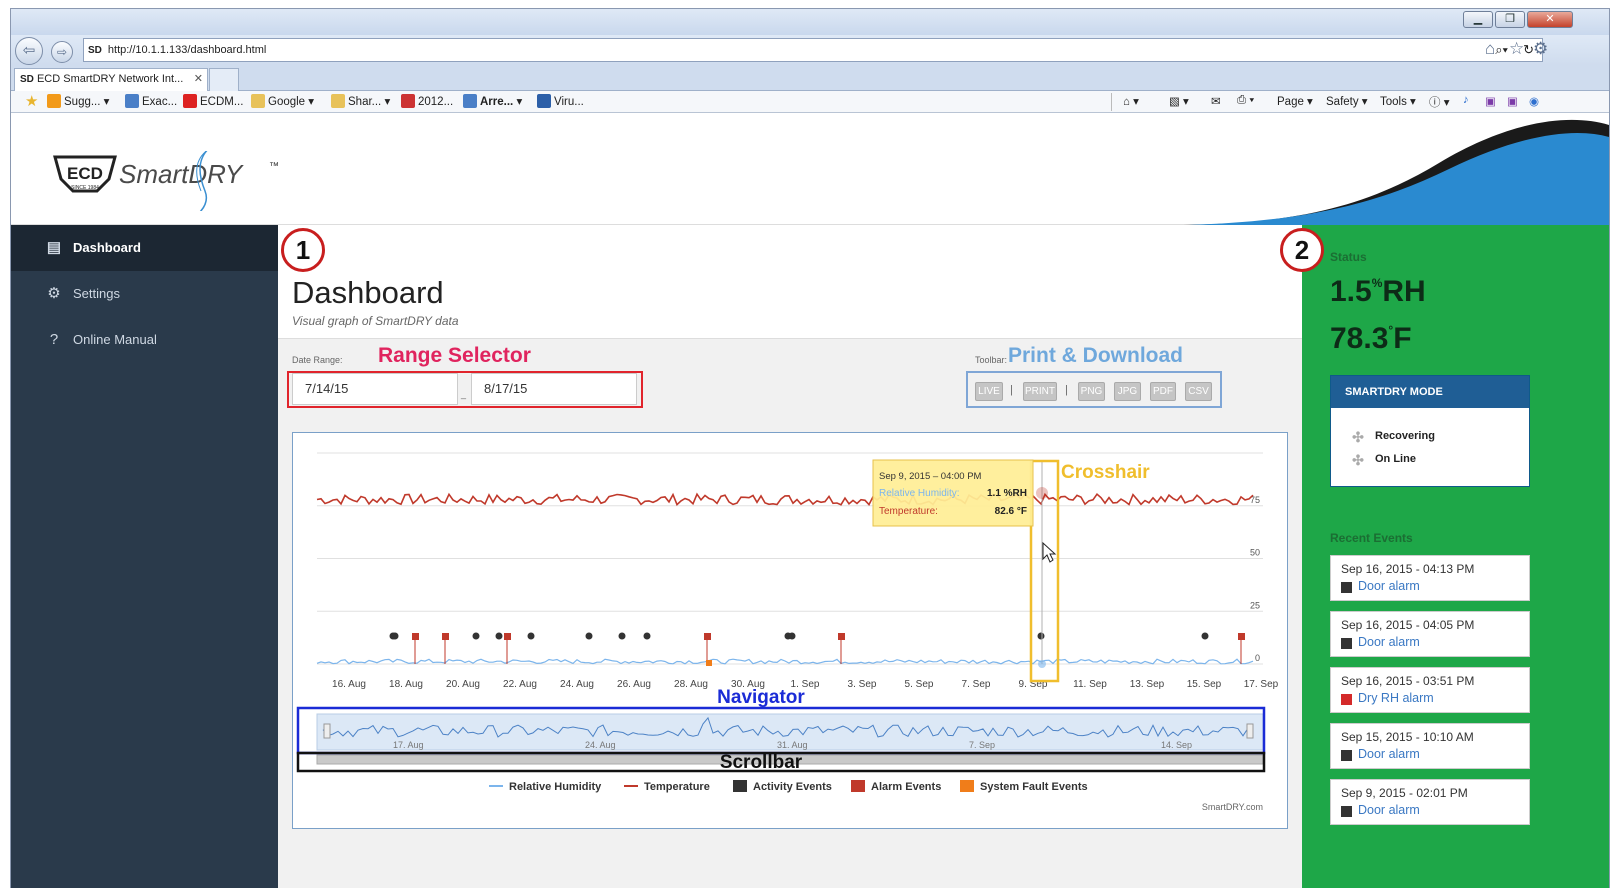 This screenshot has width=1620, height=890. I want to click on csv-button: CSV, so click(1198, 391).